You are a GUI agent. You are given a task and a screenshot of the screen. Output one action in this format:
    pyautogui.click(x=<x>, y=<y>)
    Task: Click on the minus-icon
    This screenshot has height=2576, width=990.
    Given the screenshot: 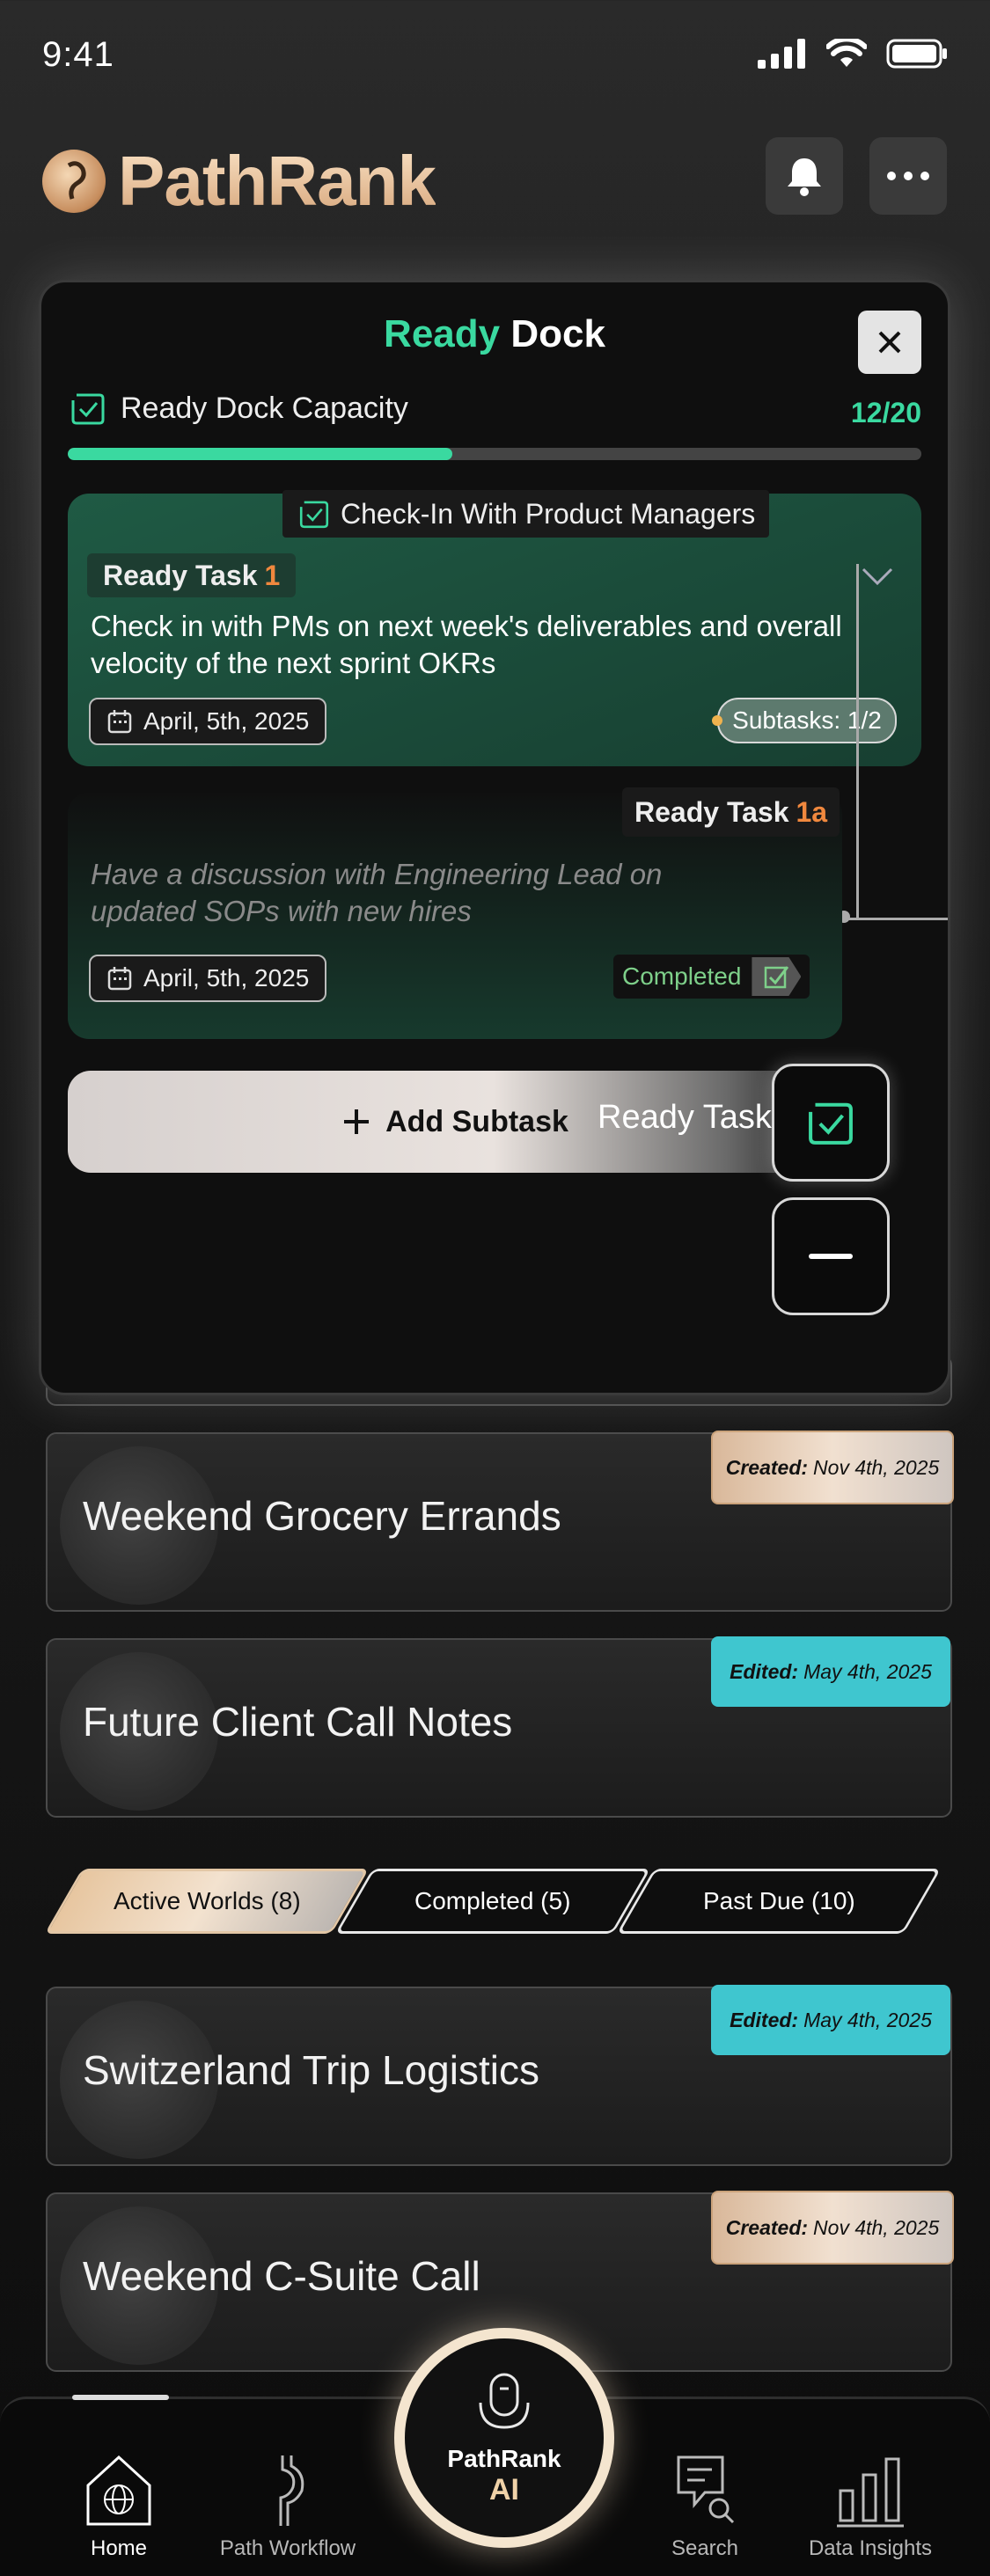 What is the action you would take?
    pyautogui.click(x=831, y=1256)
    